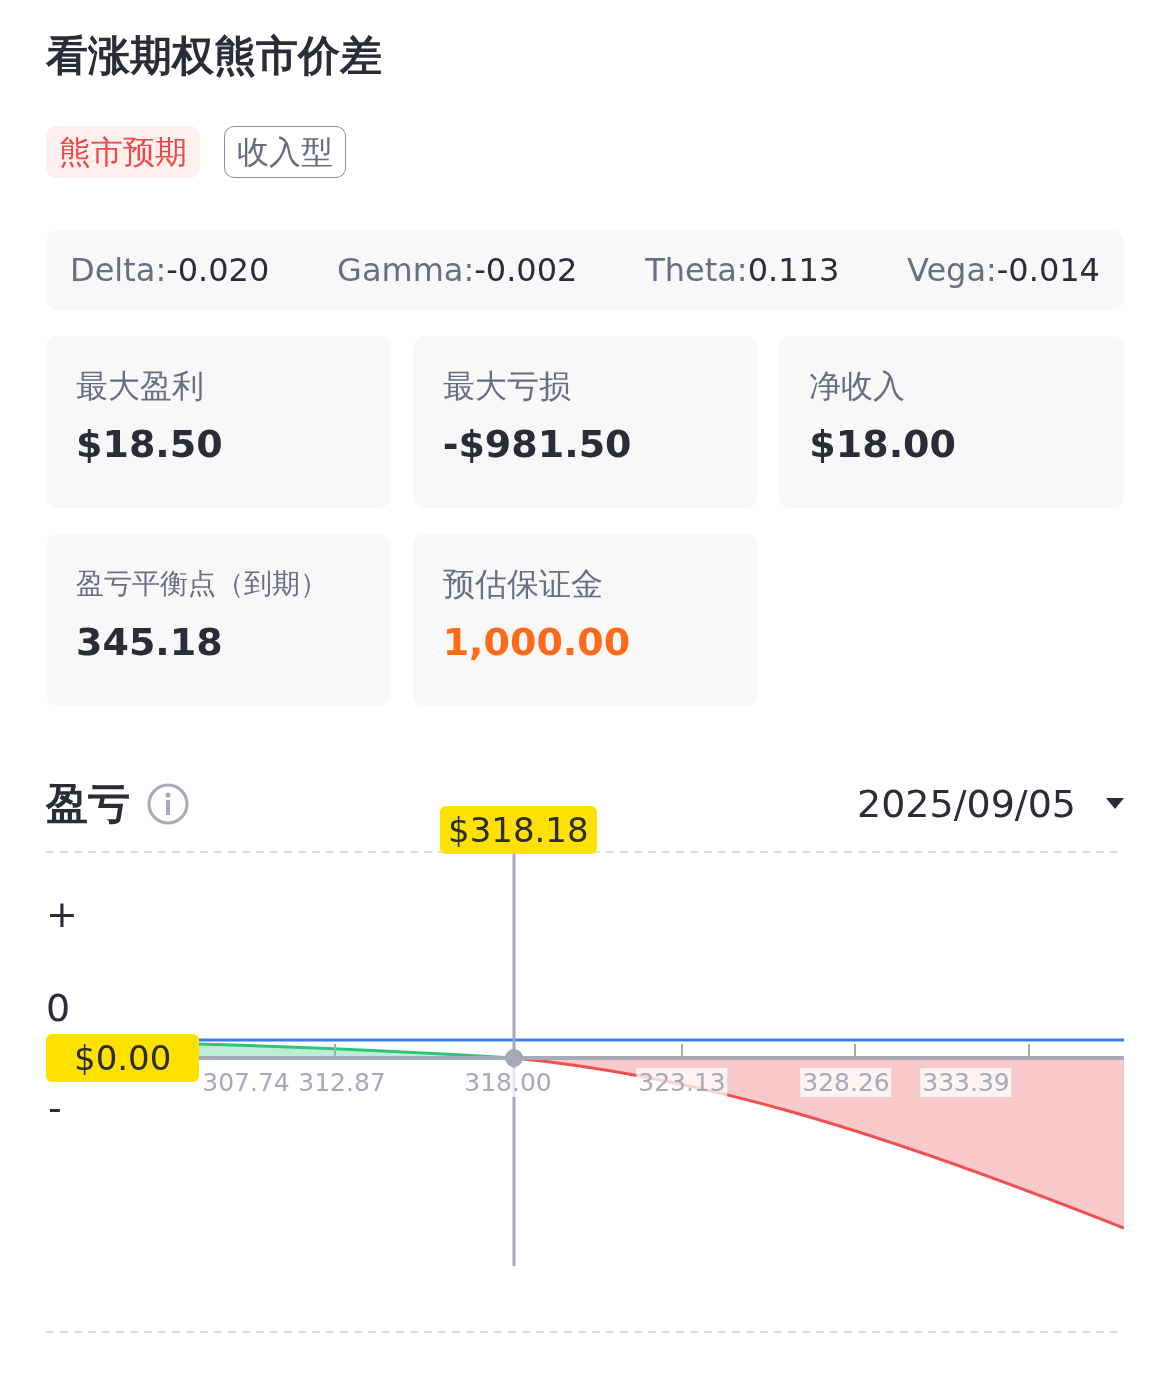  Describe the element at coordinates (526, 270) in the screenshot. I see `greek-value: -0.002` at that location.